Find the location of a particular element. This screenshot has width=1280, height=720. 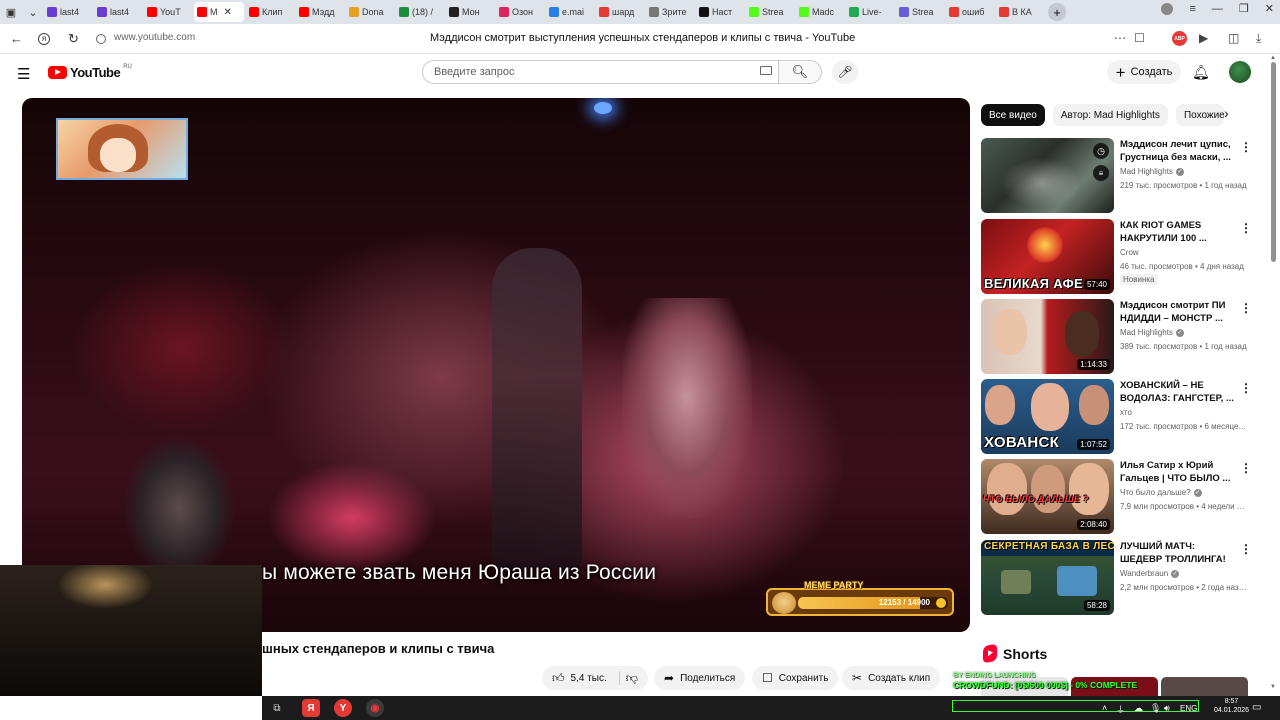

add-to-queue-icon: ≡ is located at coordinates (1101, 173).